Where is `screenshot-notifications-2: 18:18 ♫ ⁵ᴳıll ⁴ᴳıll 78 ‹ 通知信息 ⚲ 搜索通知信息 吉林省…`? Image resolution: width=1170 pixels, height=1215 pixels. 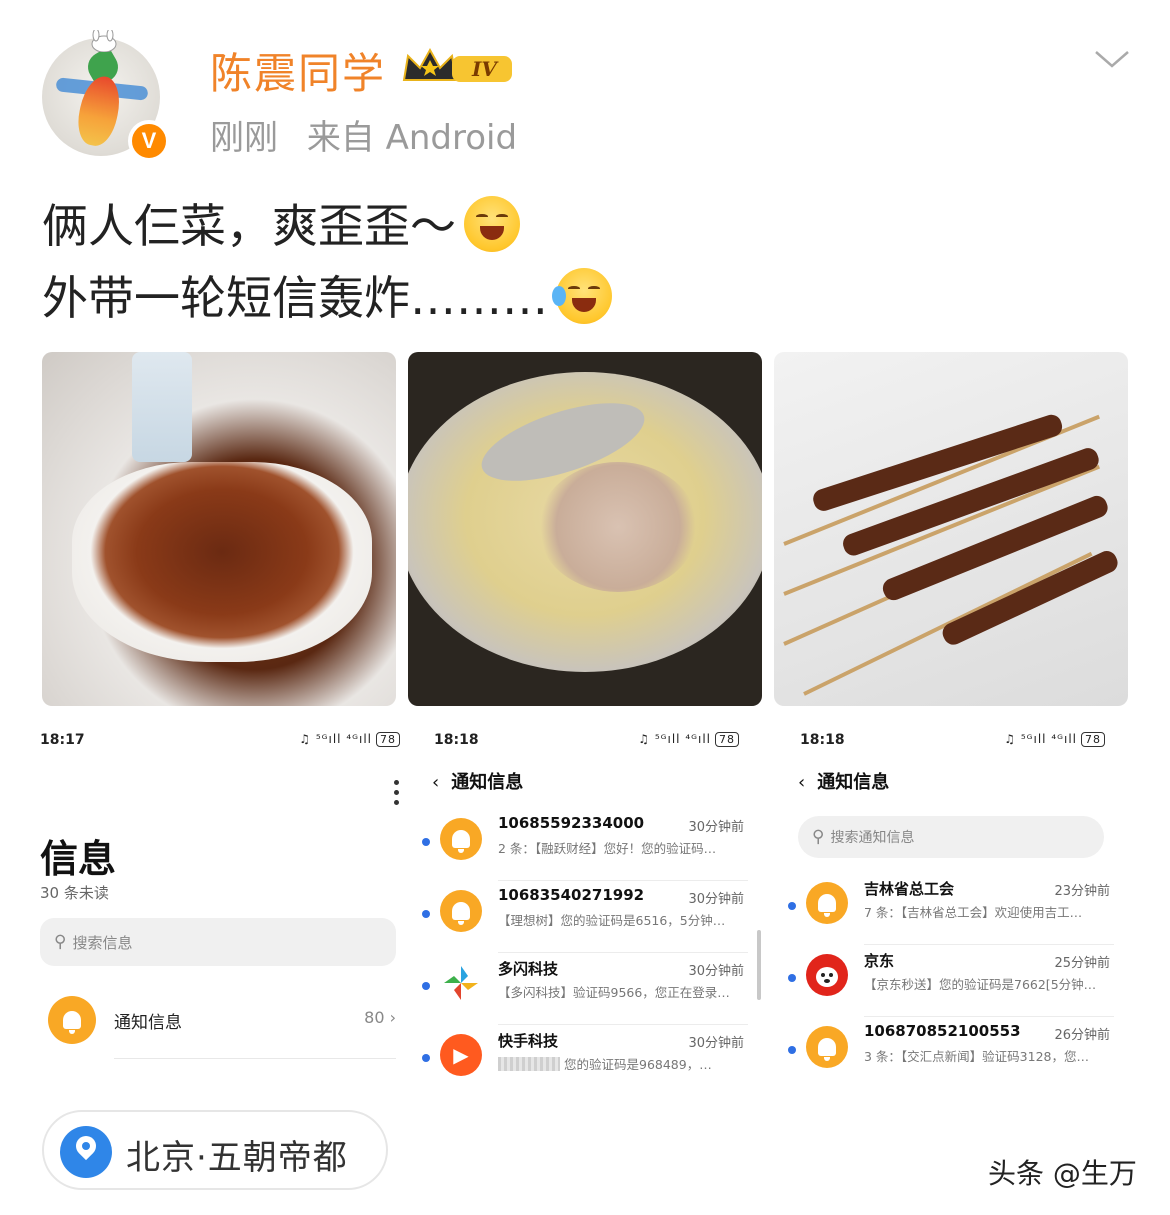 screenshot-notifications-2: 18:18 ♫ ⁵ᴳıll ⁴ᴳıll 78 ‹ 通知信息 ⚲ 搜索通知信息 吉林省… is located at coordinates (956, 905).